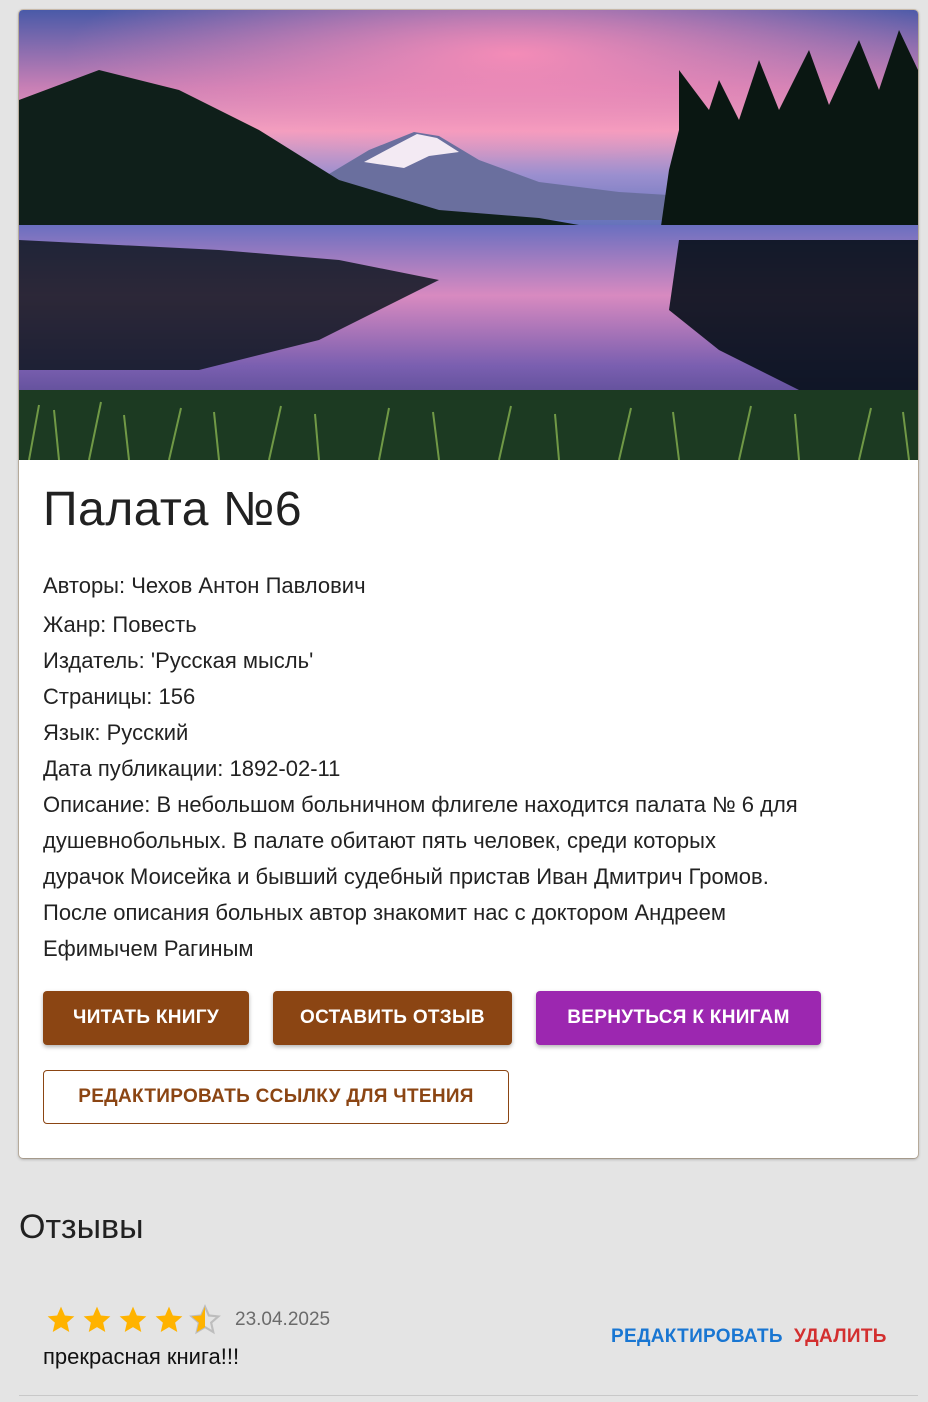 The height and width of the screenshot is (1402, 928). I want to click on back-to-books-button: ВЕРНУТЬСЯ К КНИГАМ, so click(678, 1018).